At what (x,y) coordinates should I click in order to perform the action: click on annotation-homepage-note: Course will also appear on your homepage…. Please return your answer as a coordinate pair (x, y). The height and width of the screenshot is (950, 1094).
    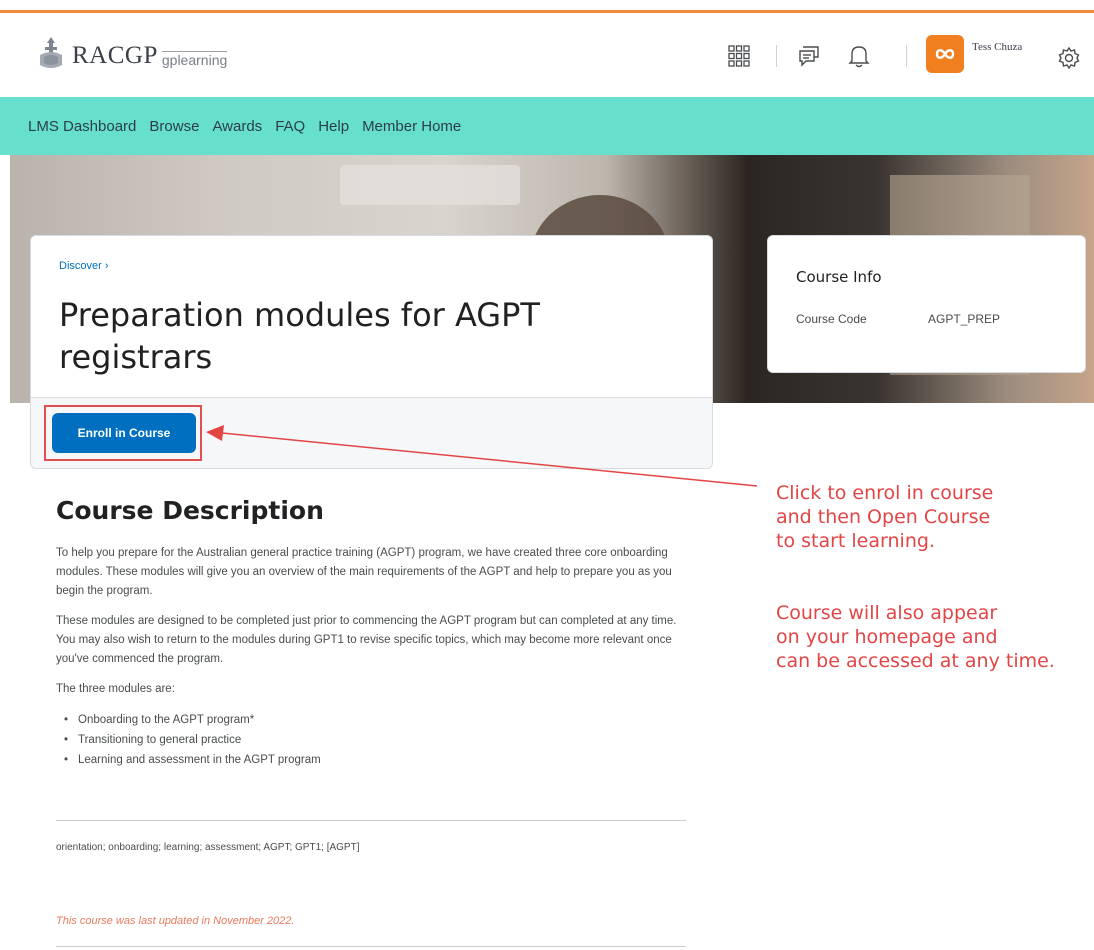
    Looking at the image, I should click on (915, 637).